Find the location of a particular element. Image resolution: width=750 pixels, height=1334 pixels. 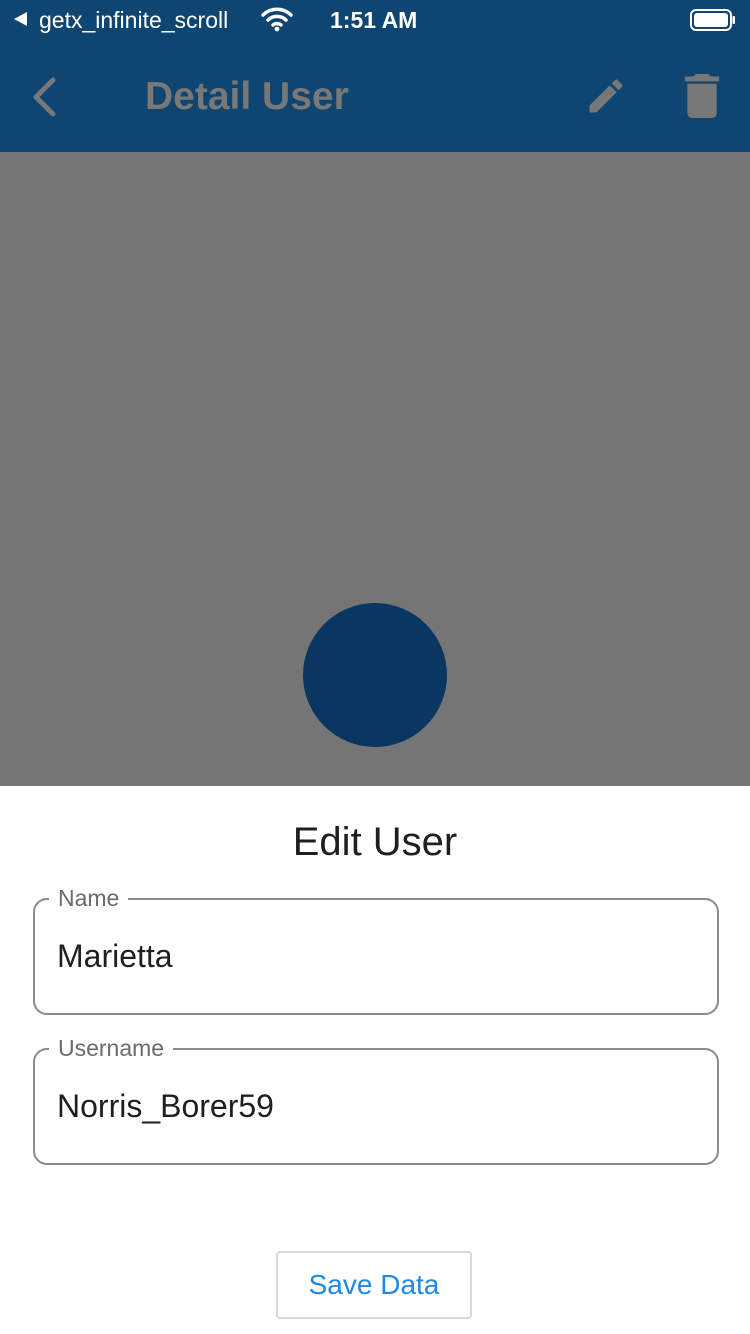

name-input is located at coordinates (372, 956).